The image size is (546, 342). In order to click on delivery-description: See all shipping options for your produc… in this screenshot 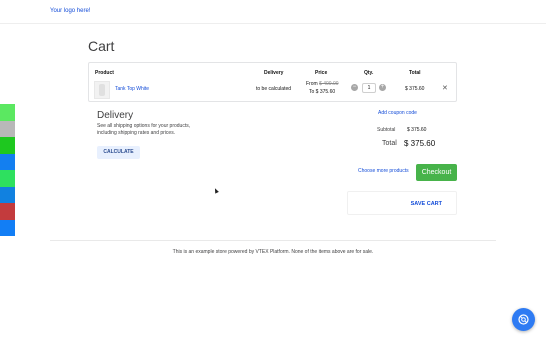, I will do `click(144, 129)`.